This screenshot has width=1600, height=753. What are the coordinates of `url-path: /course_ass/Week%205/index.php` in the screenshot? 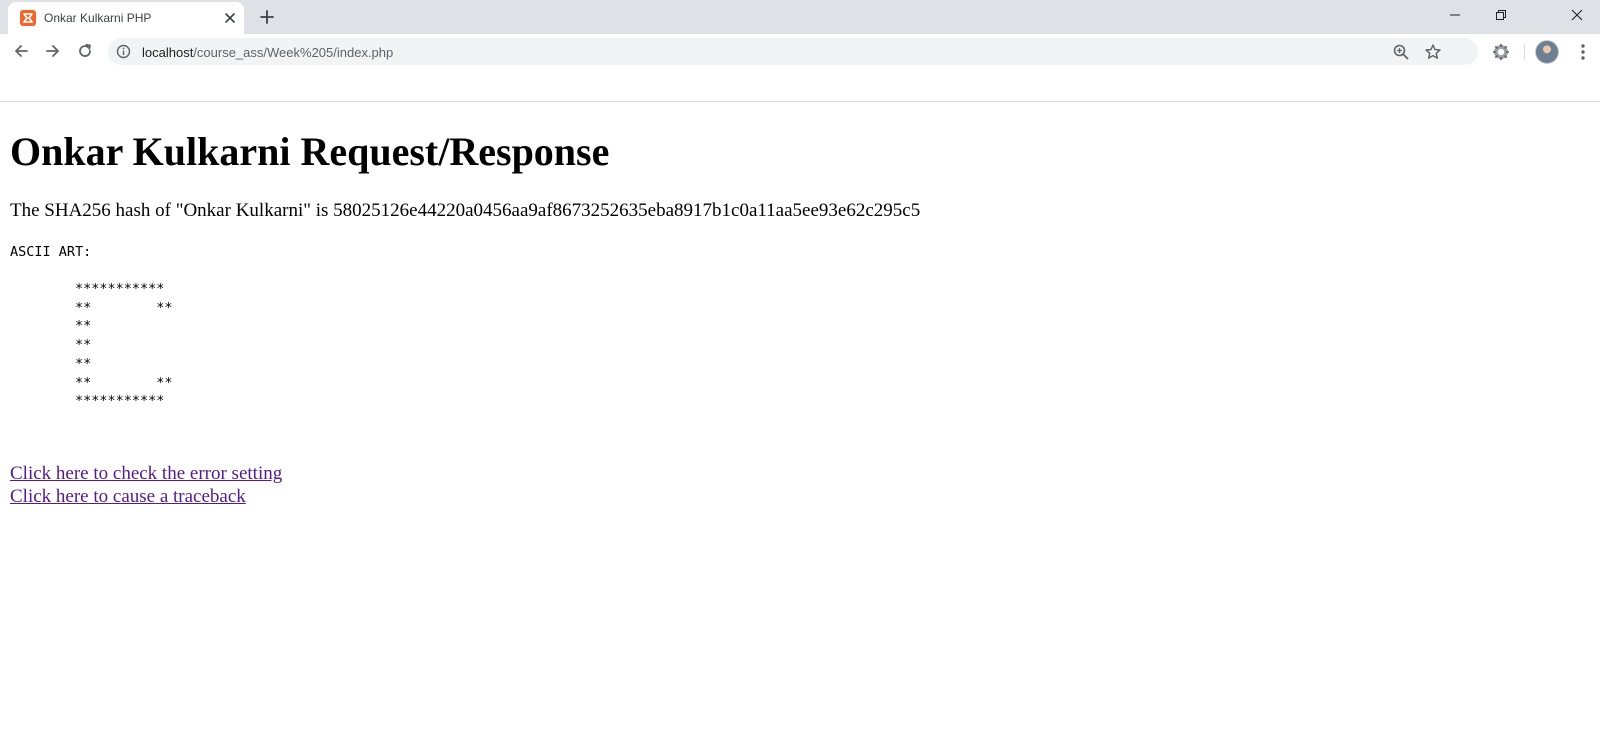 It's located at (293, 52).